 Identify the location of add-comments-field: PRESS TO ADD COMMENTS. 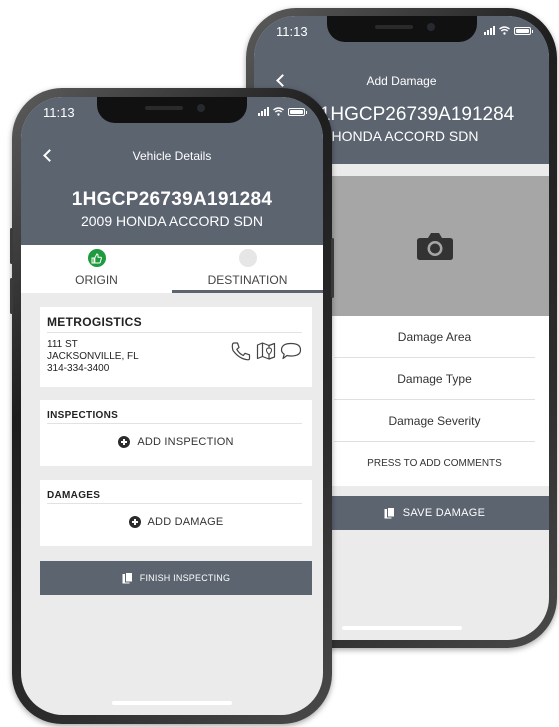
(434, 463).